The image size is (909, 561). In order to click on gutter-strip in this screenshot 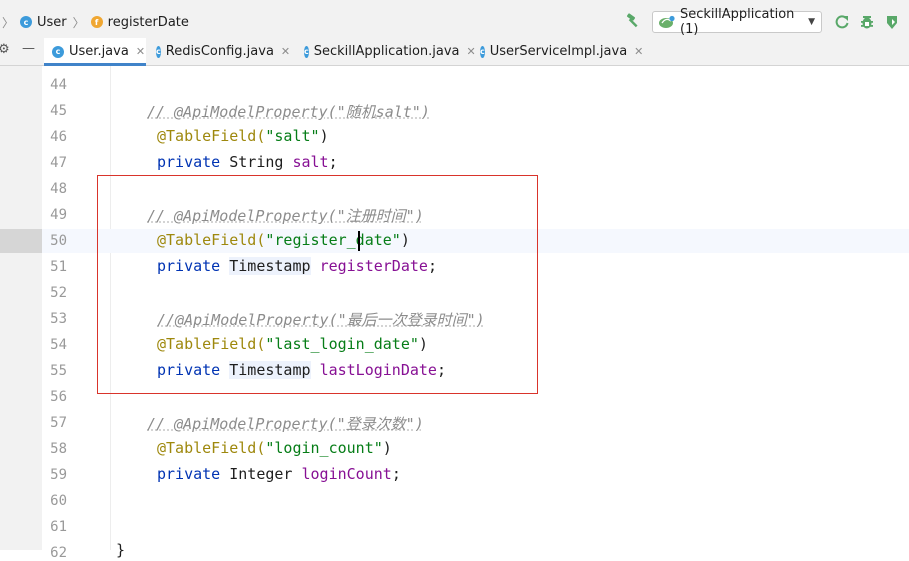, I will do `click(21, 308)`.